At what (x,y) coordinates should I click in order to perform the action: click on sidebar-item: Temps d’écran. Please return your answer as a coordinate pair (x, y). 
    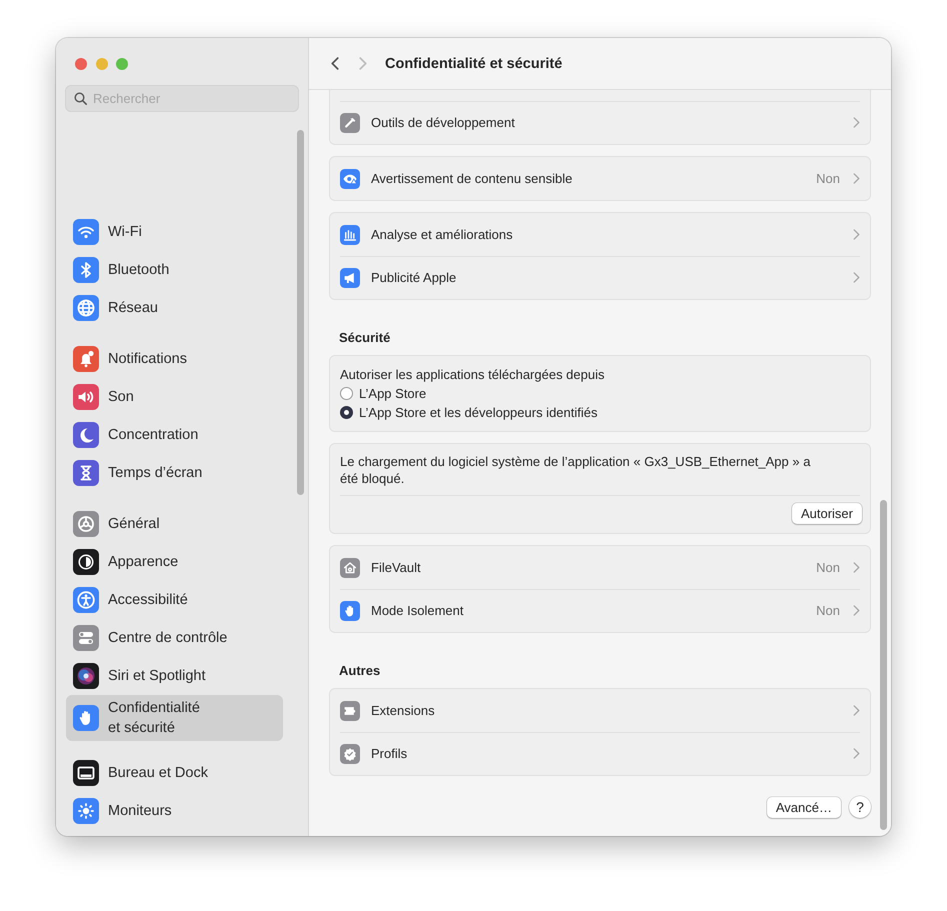
    Looking at the image, I should click on (182, 473).